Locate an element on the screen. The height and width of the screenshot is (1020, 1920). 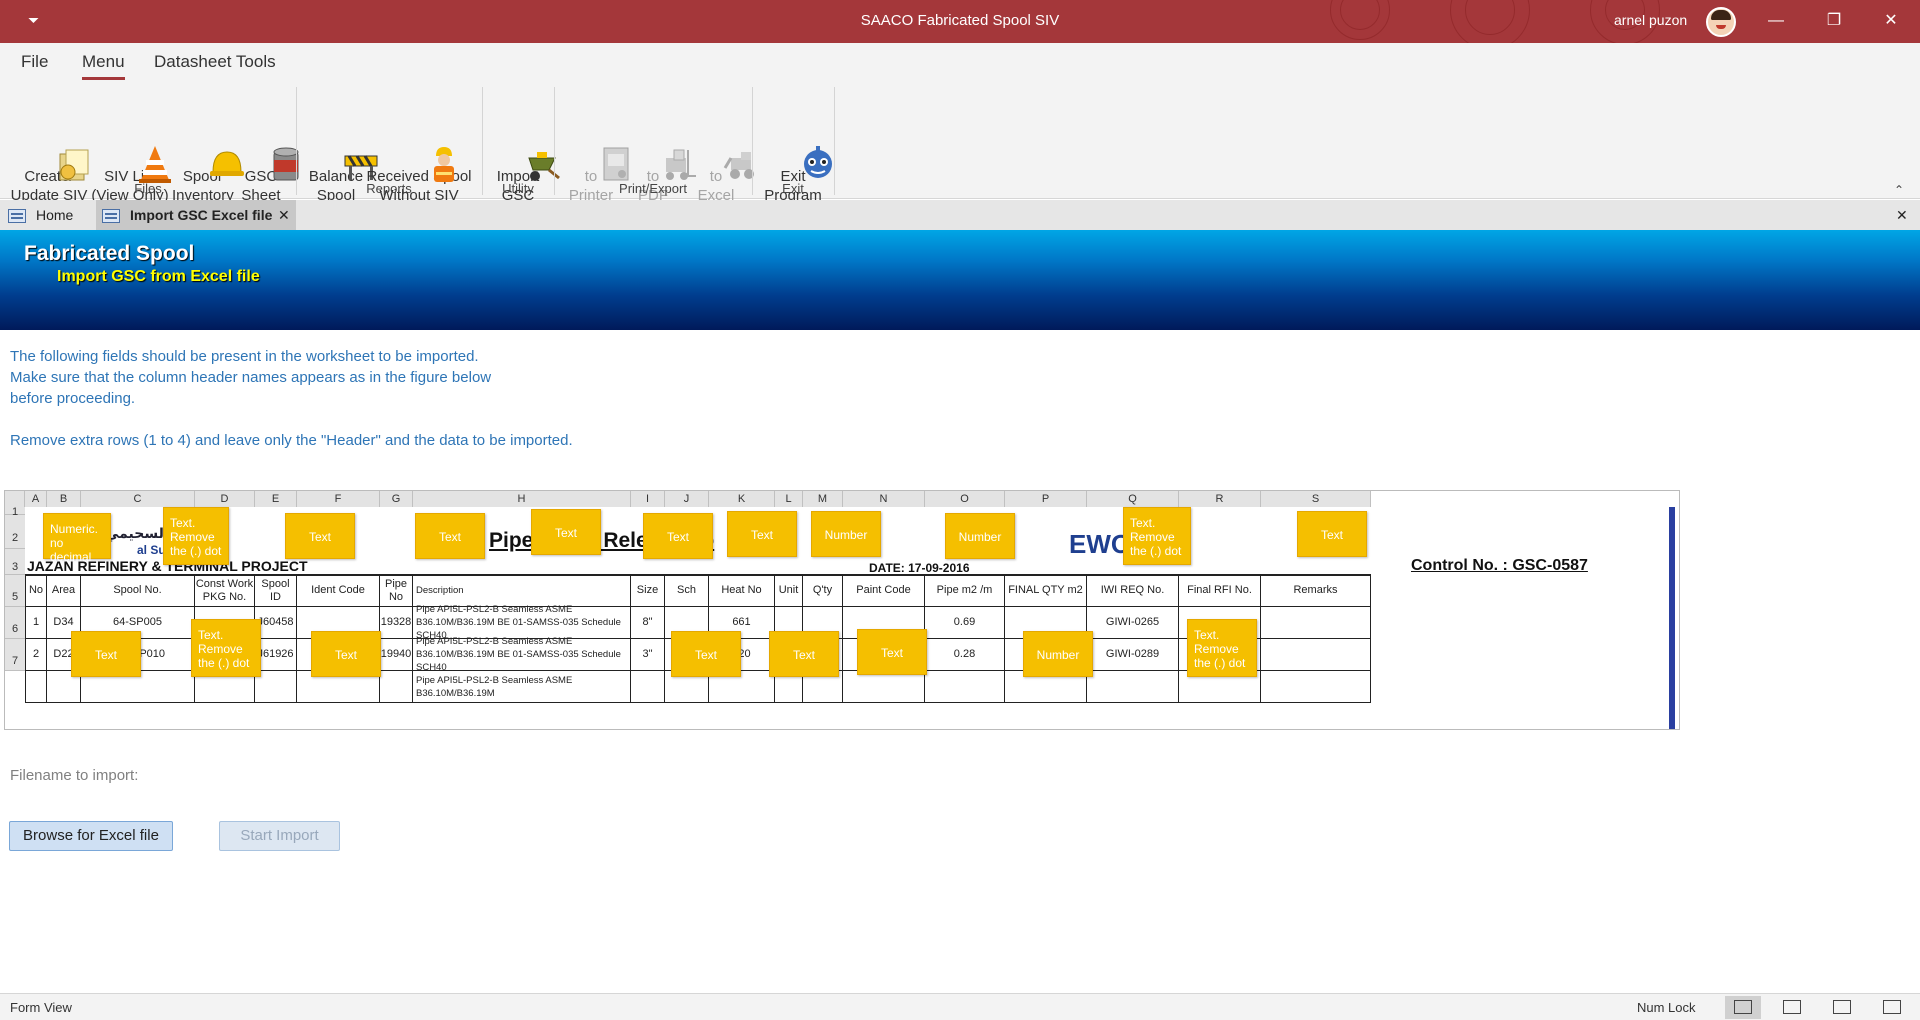
worker-icon is located at coordinates (427, 153).